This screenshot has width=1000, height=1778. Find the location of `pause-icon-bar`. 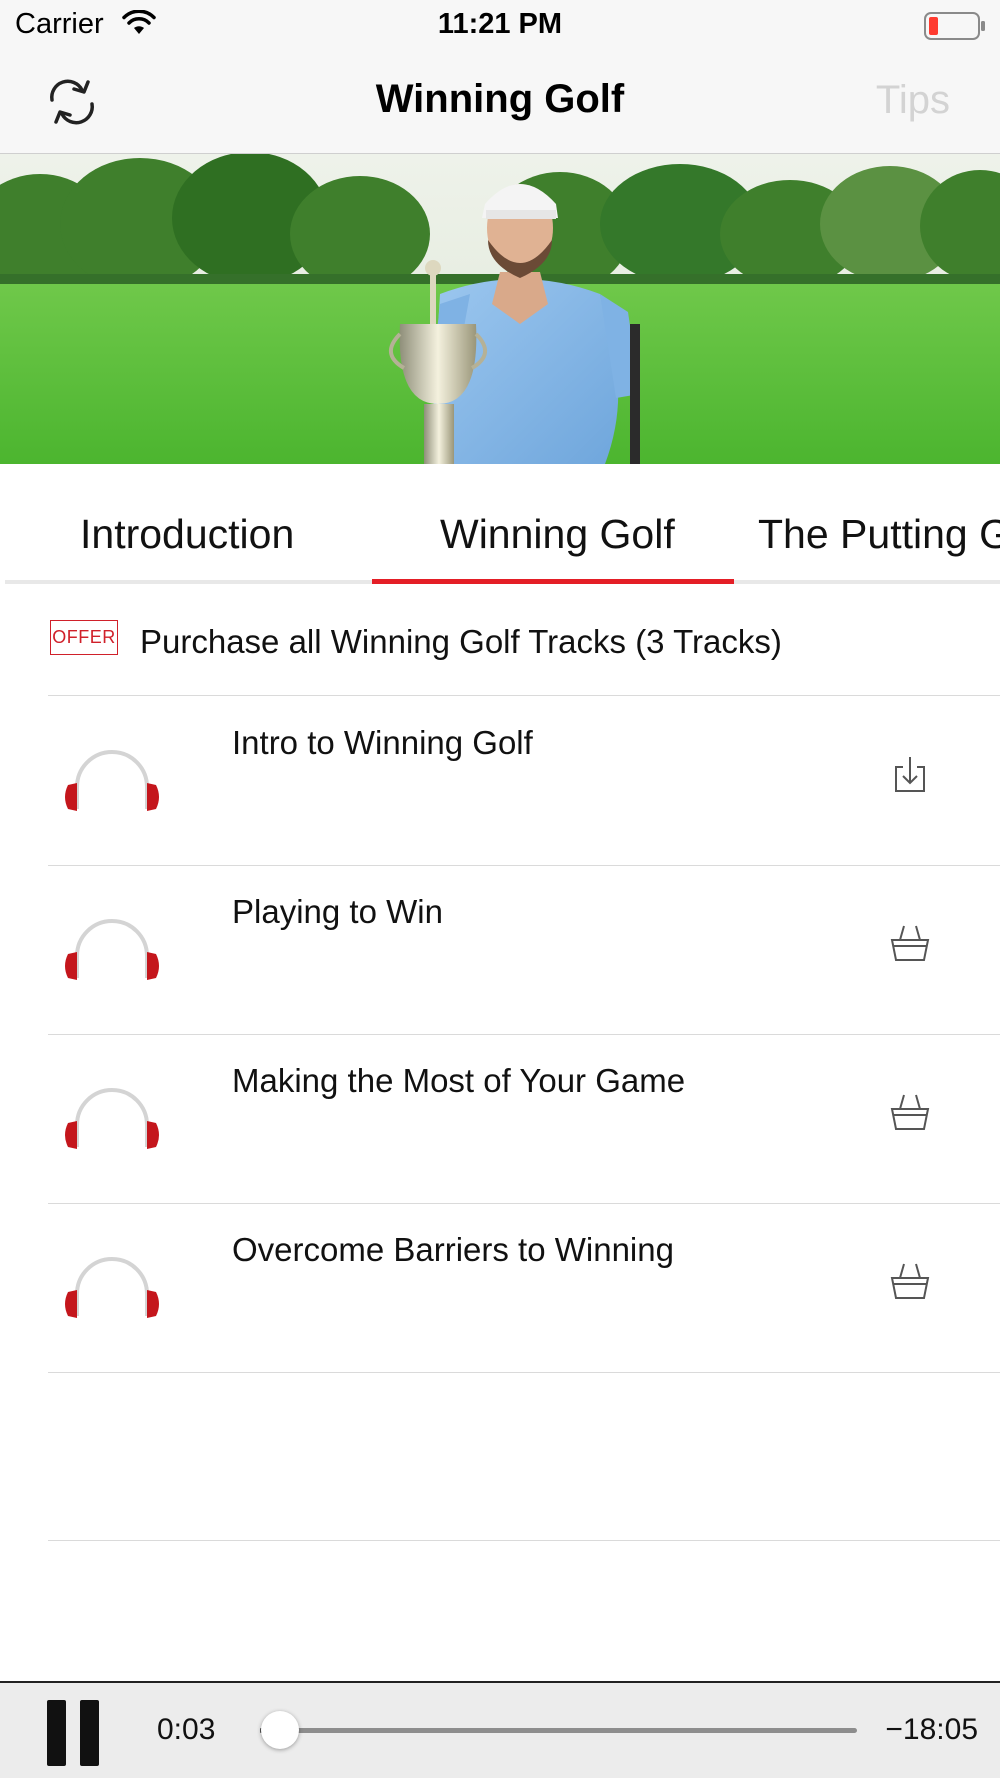

pause-icon-bar is located at coordinates (89, 1733).